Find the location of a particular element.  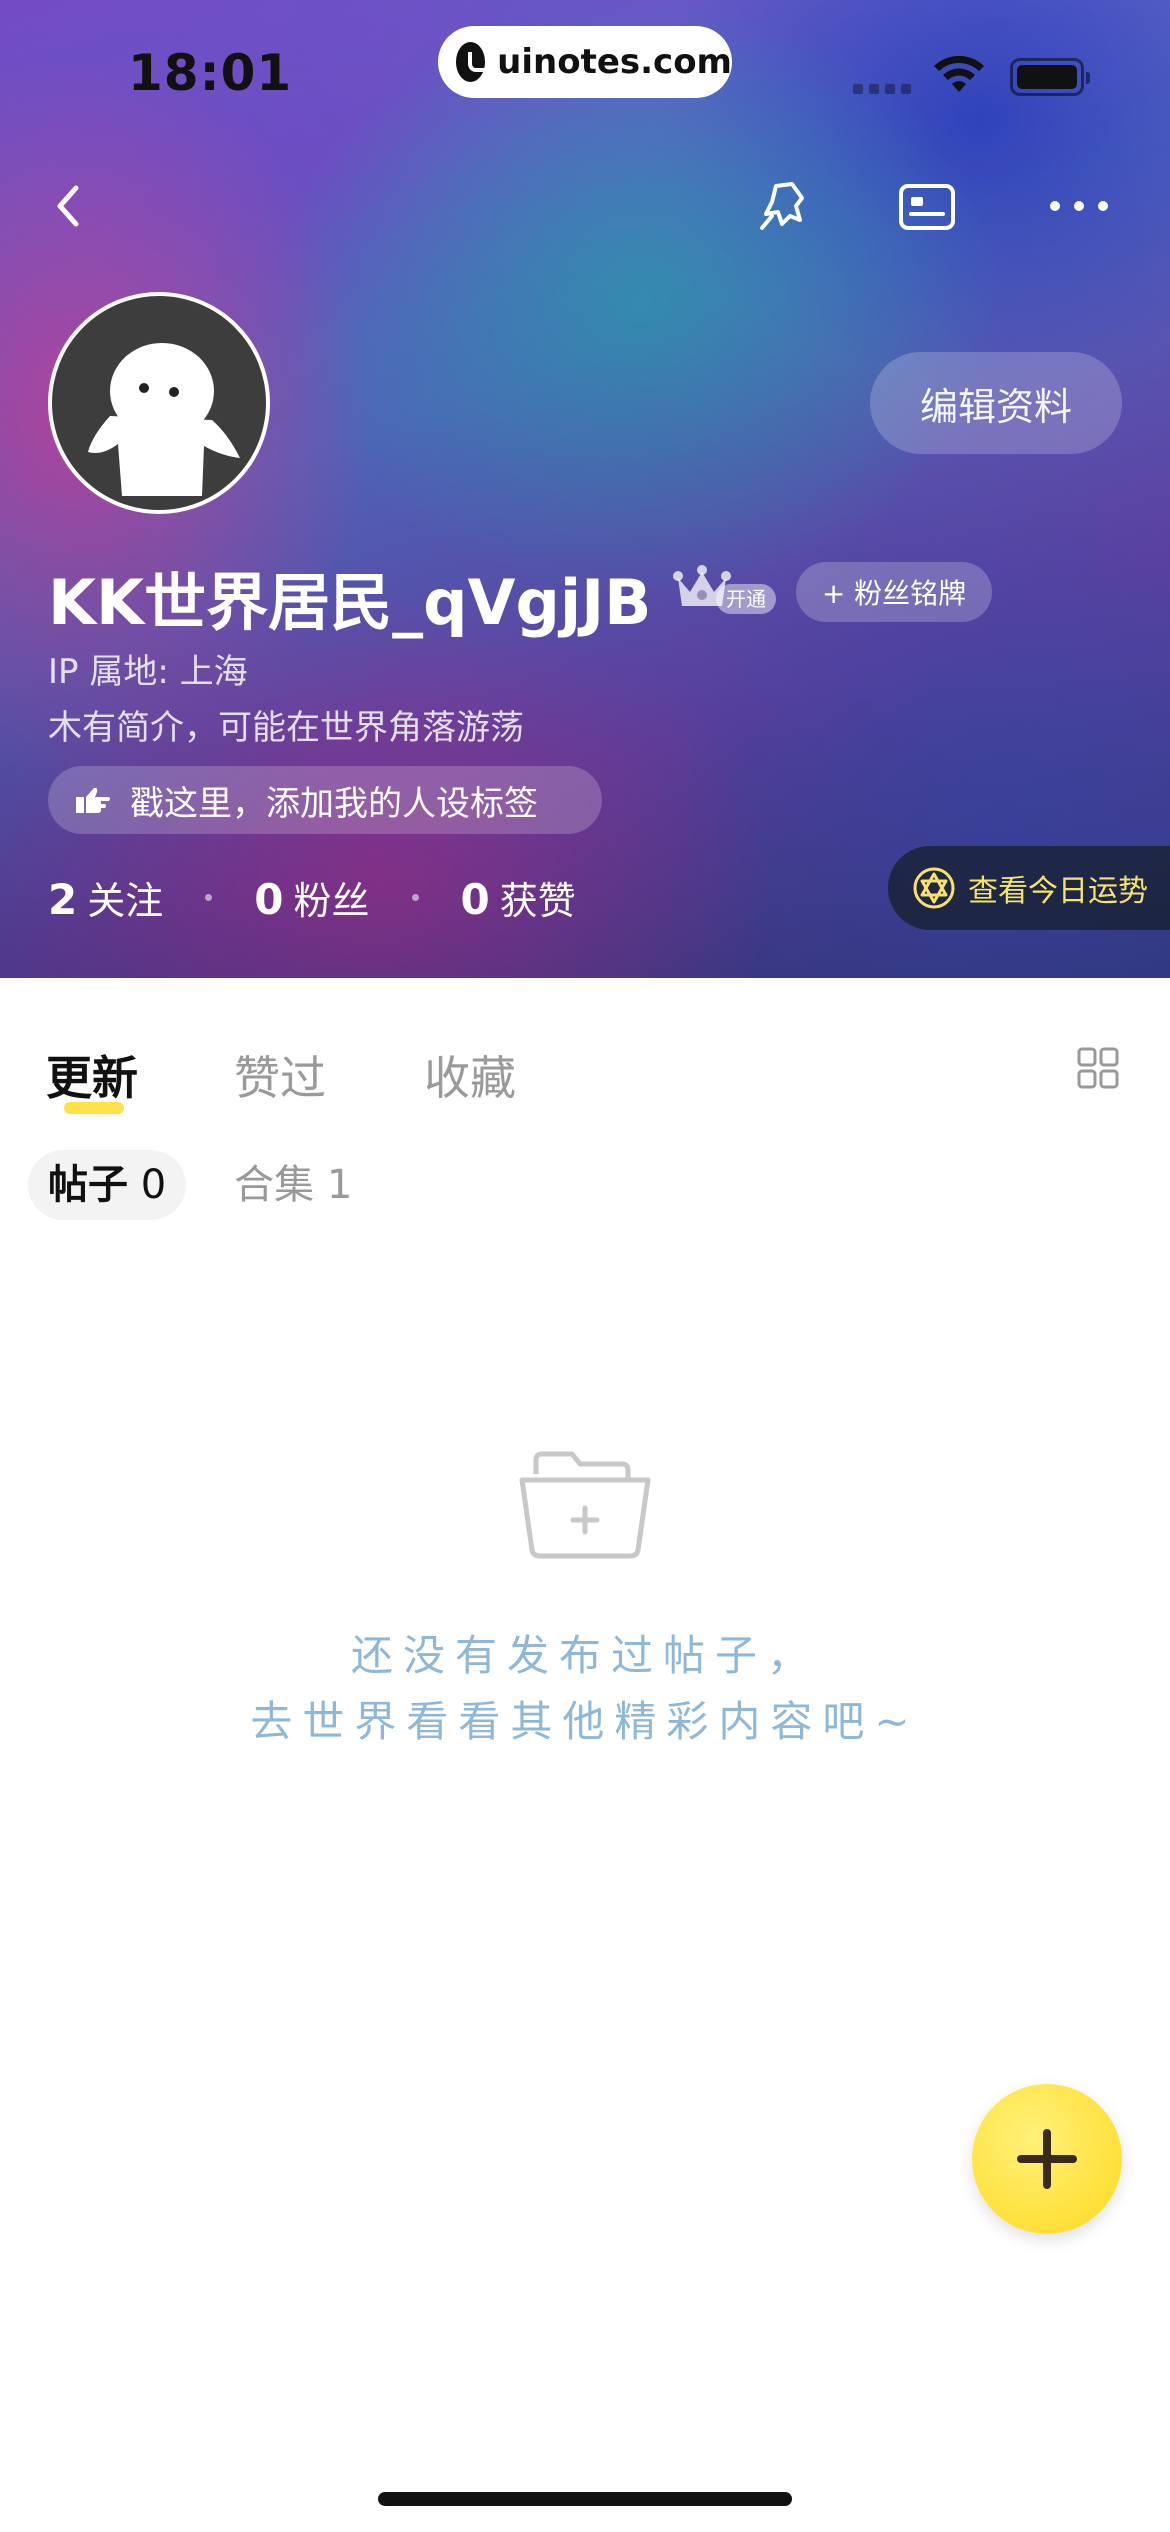

stat-label: 粉丝 is located at coordinates (331, 901).